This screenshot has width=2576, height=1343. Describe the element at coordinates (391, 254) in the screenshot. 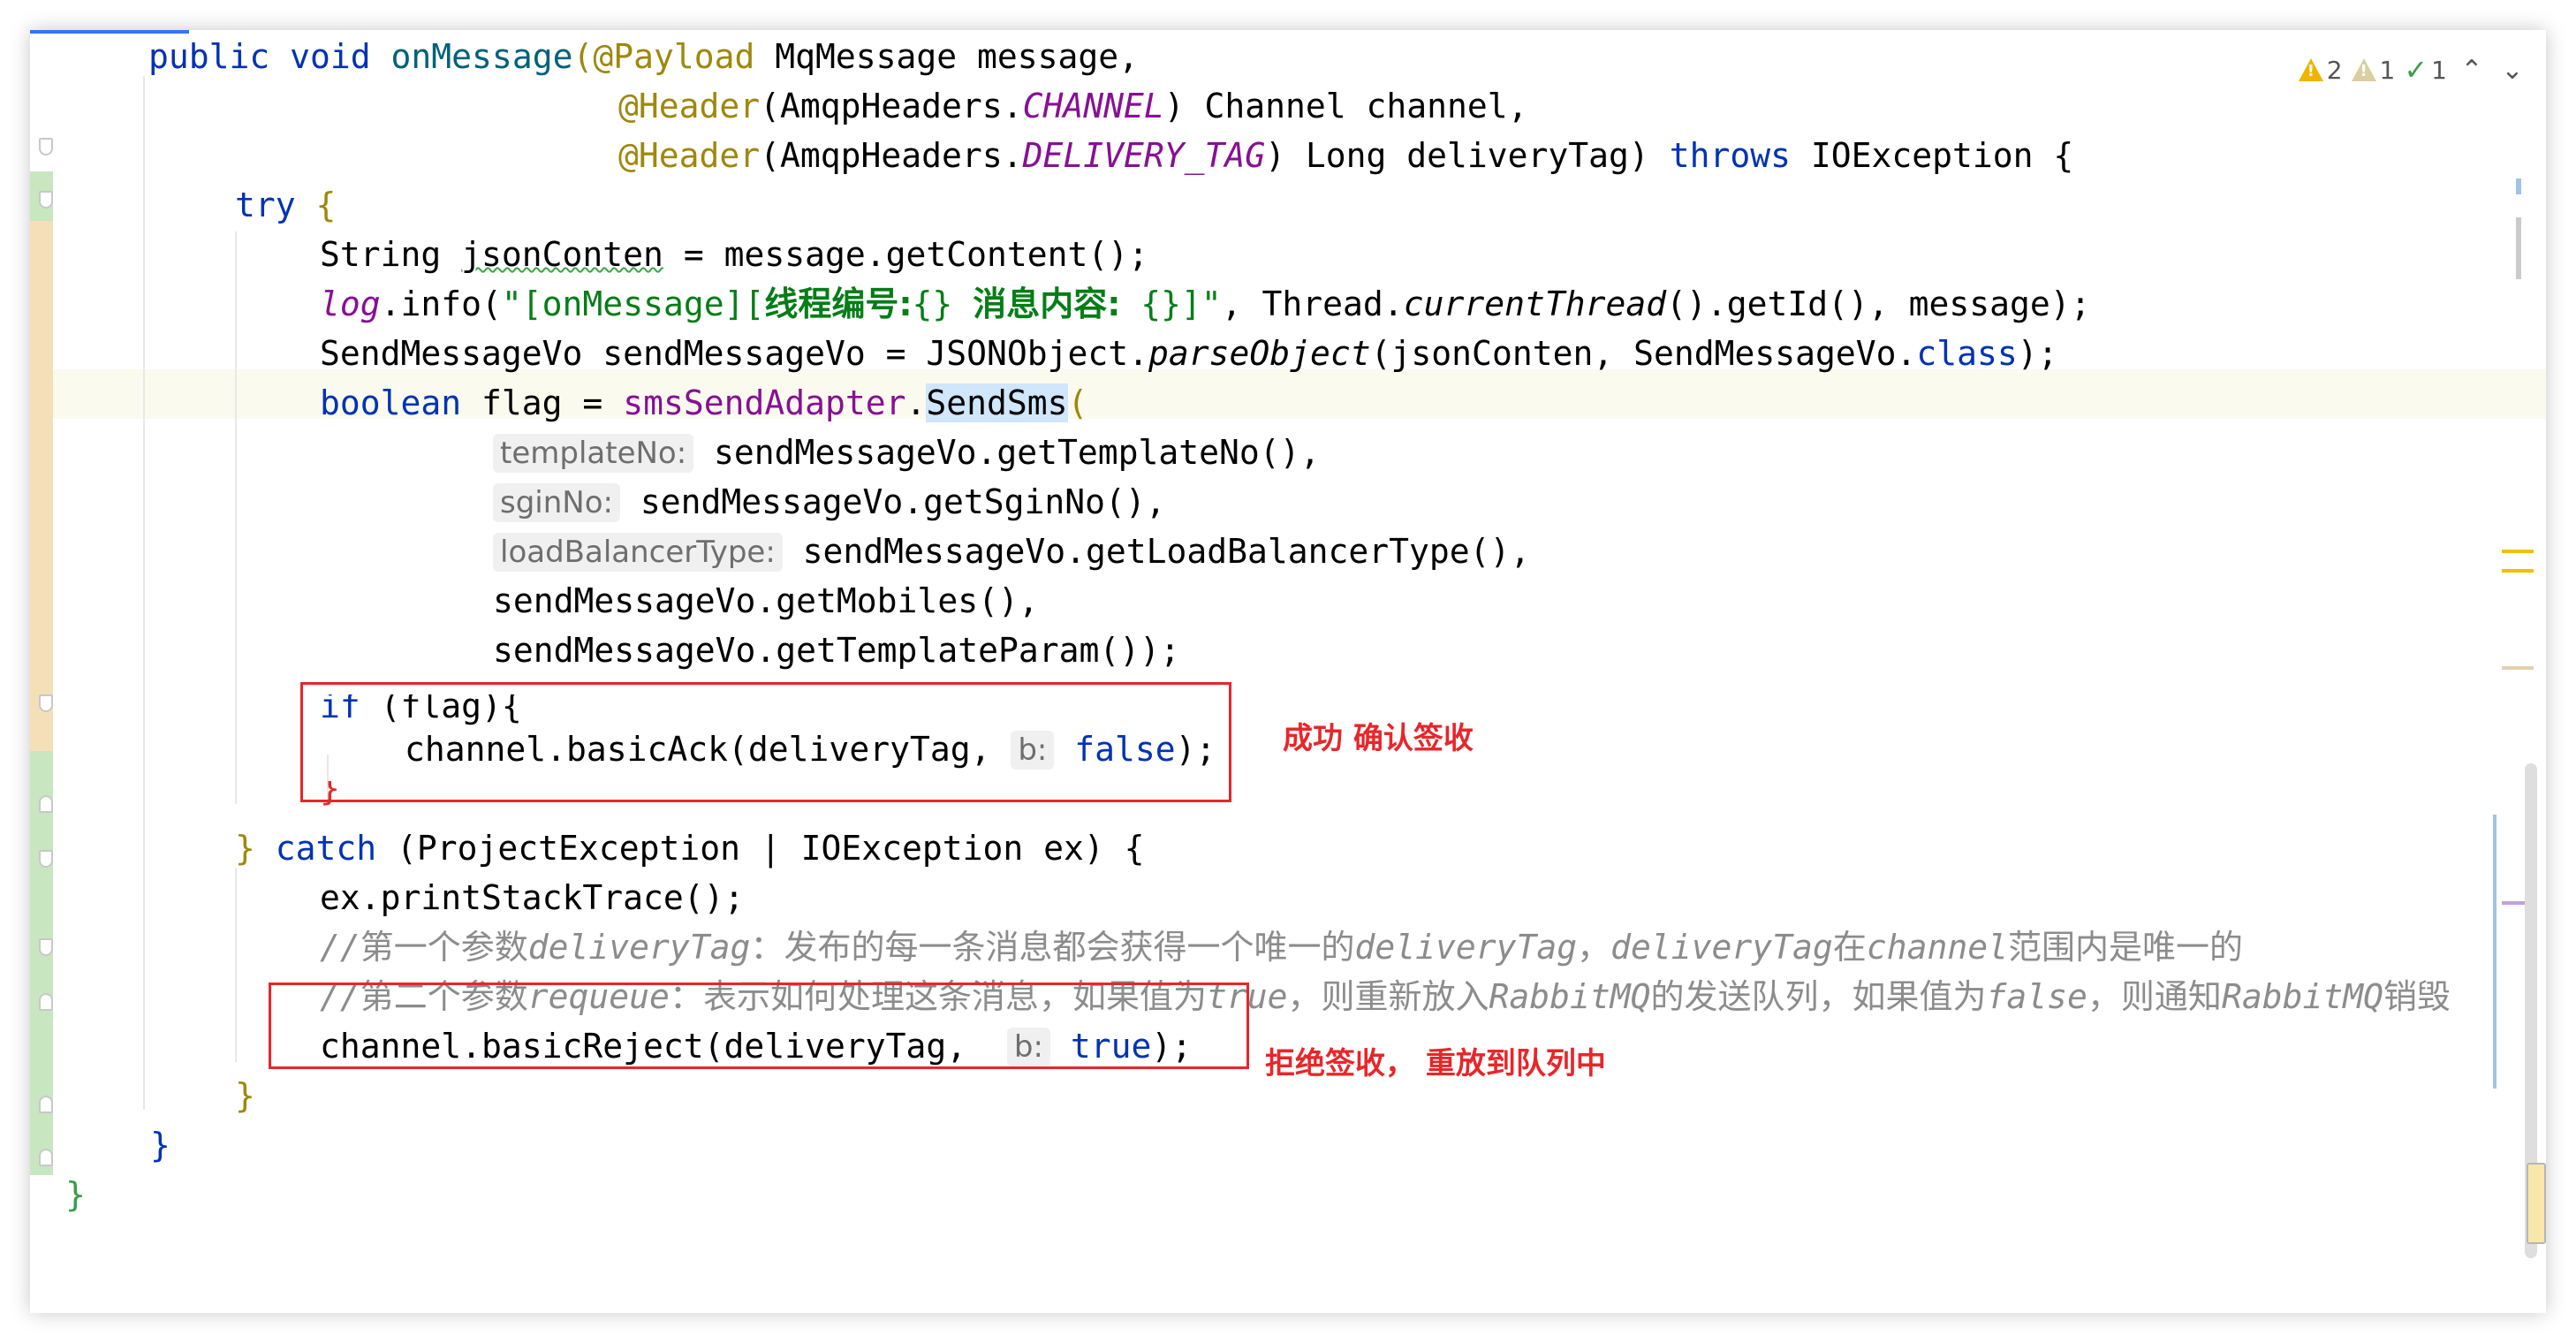

I see `code-text: String` at that location.